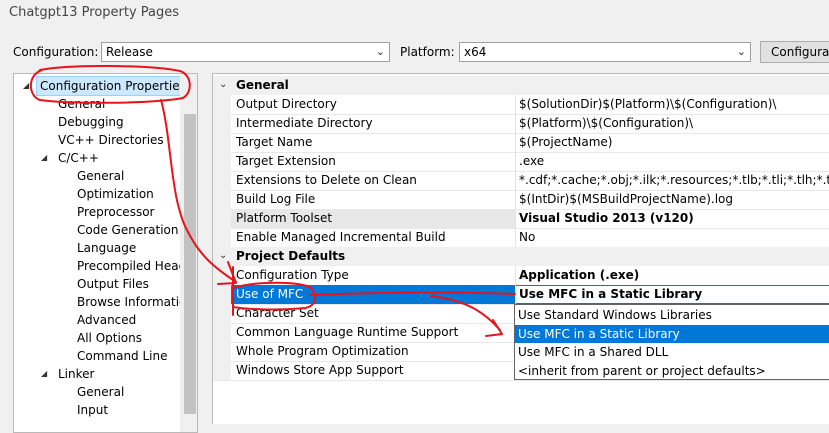 The height and width of the screenshot is (433, 829). What do you see at coordinates (341, 237) in the screenshot?
I see `property-name: Enable Managed Incremental Build` at bounding box center [341, 237].